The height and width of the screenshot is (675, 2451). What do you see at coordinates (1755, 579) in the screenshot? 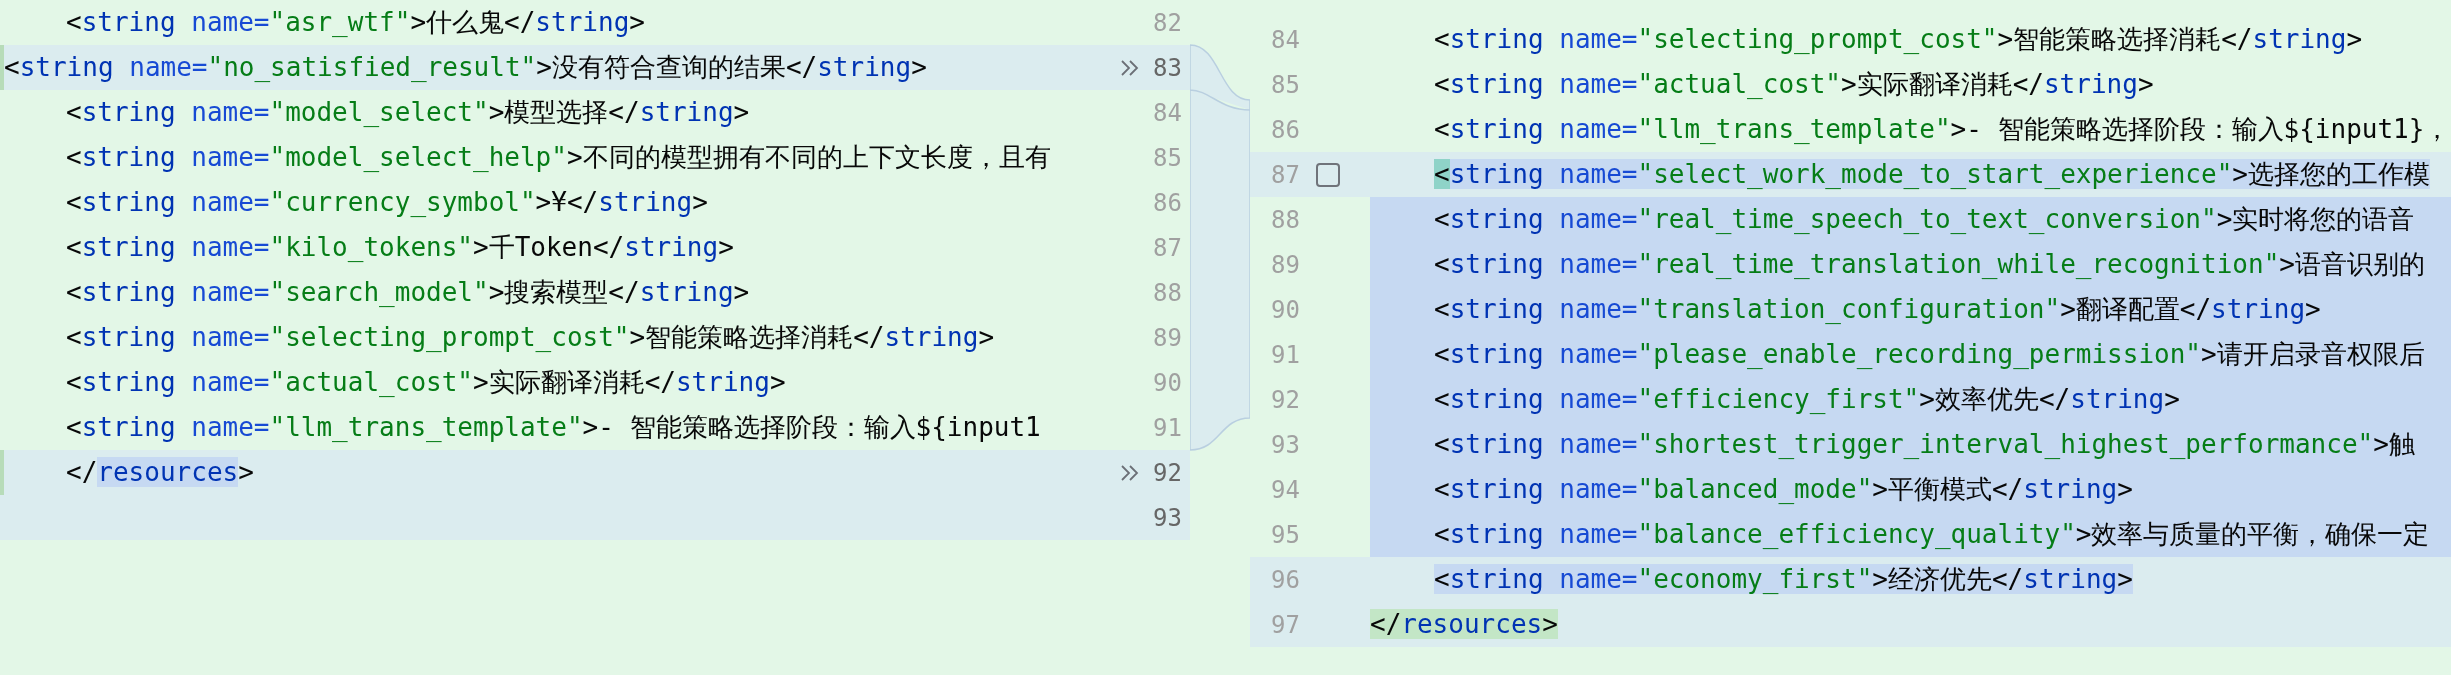
I see `attribute-value: "economy_first"` at bounding box center [1755, 579].